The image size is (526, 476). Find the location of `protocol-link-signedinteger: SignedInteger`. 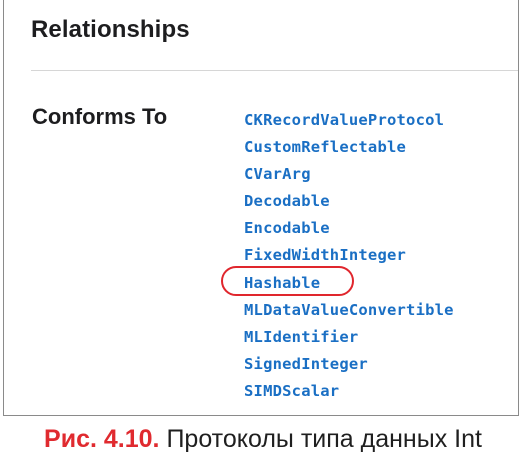

protocol-link-signedinteger: SignedInteger is located at coordinates (306, 364).